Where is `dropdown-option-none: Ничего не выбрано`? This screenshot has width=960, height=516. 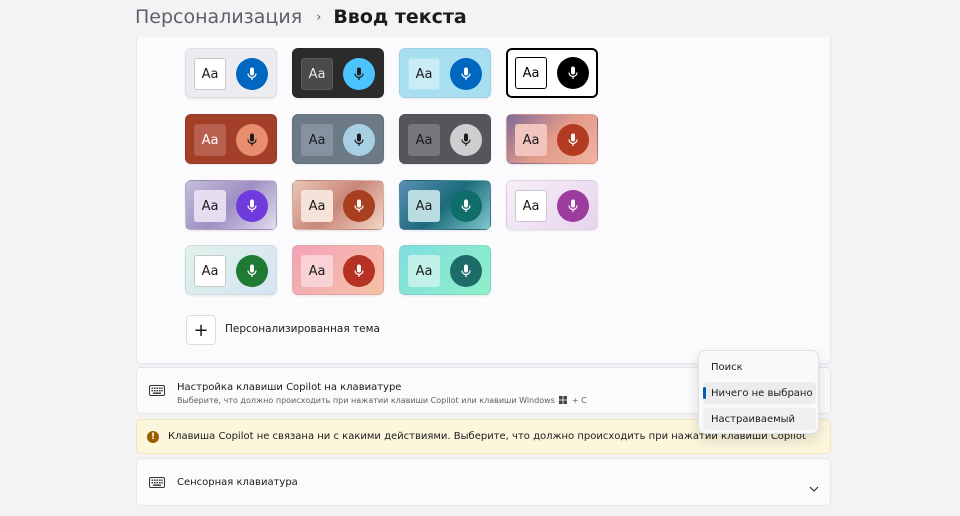 dropdown-option-none: Ничего не выбрано is located at coordinates (759, 393).